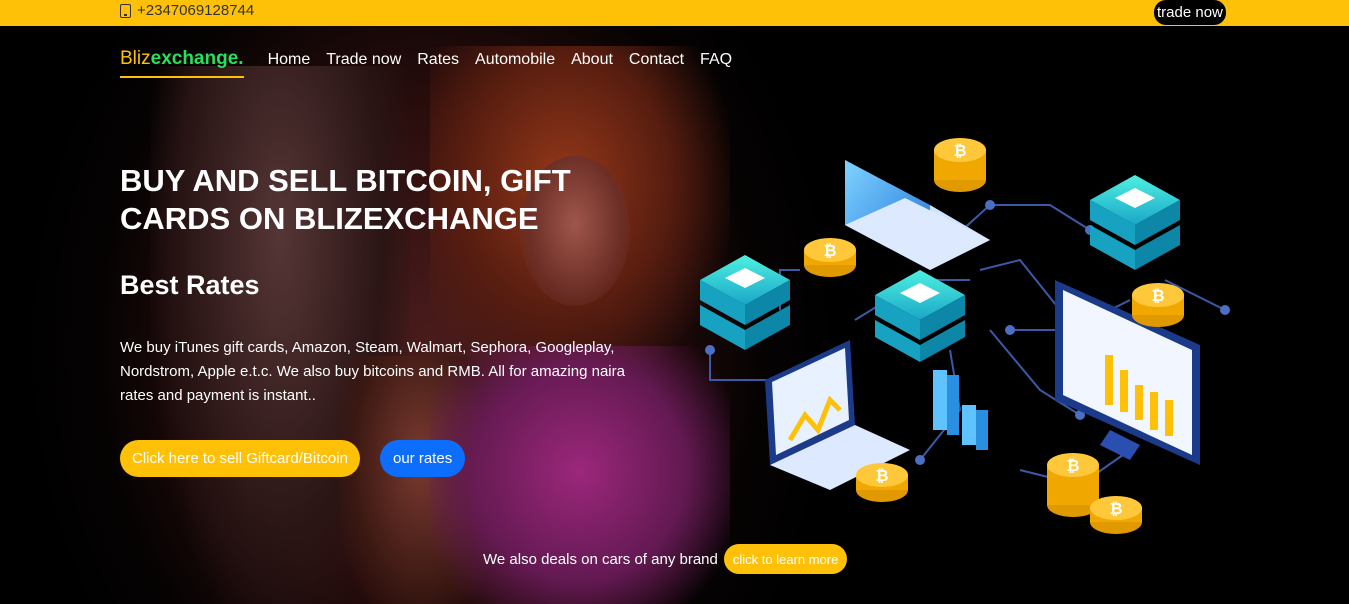 The height and width of the screenshot is (604, 1349). I want to click on server-stack-right-icon, so click(1135, 222).